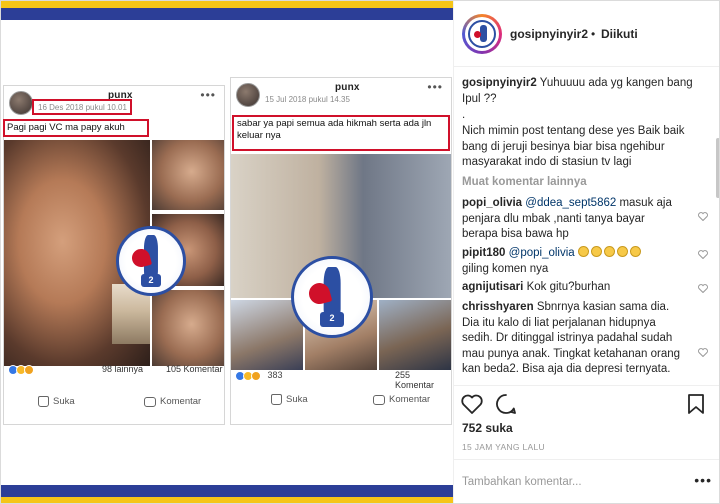 The image size is (720, 504). What do you see at coordinates (492, 203) in the screenshot?
I see `comment-username-link: popi_olivia` at bounding box center [492, 203].